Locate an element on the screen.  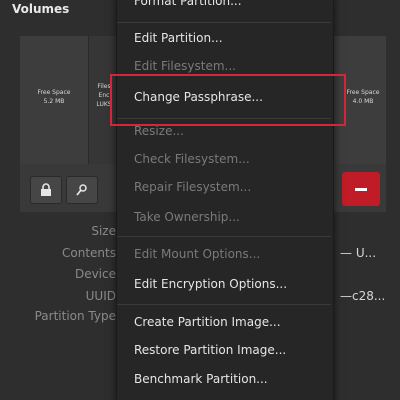
segment-subtitle: Enc is located at coordinates (104, 95).